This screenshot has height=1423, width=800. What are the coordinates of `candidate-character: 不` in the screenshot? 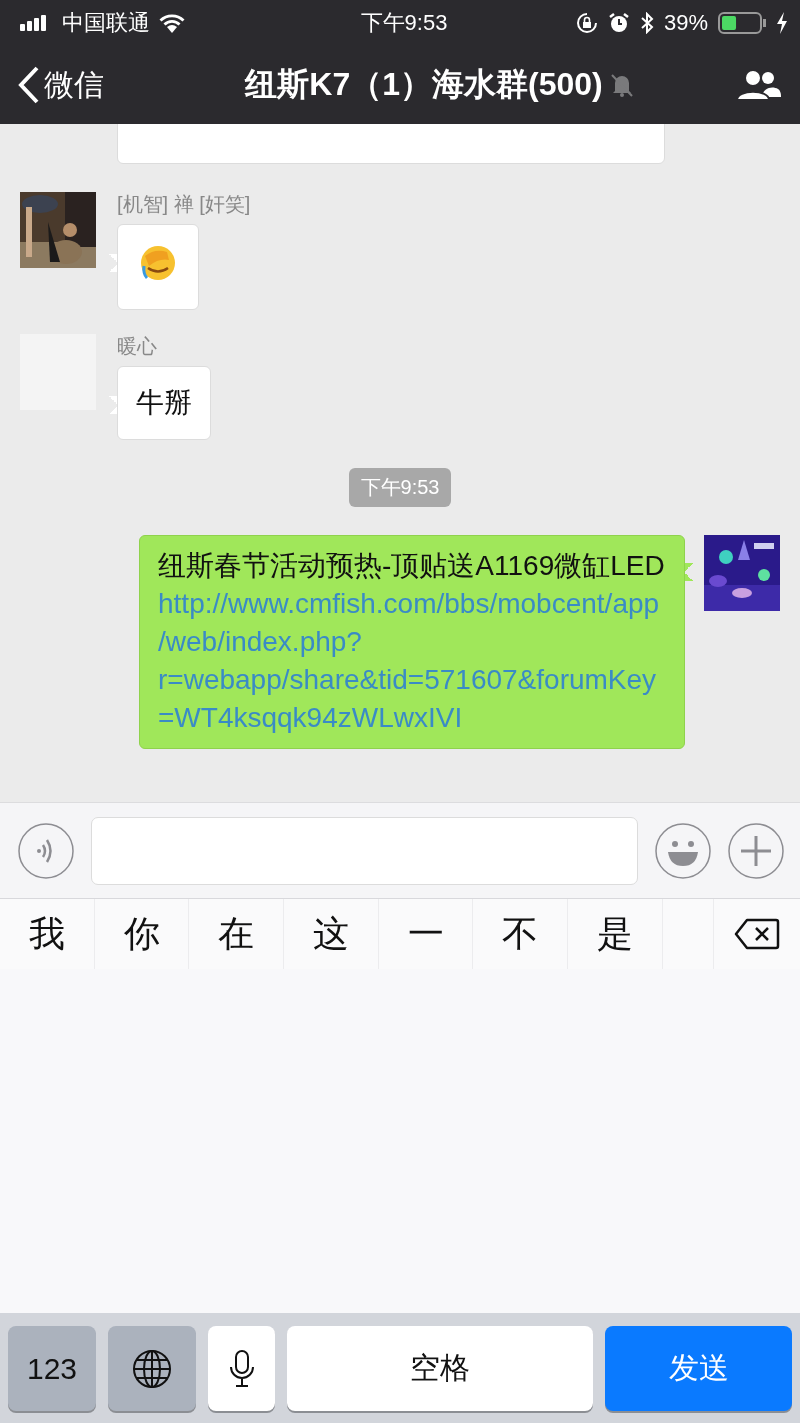 It's located at (521, 934).